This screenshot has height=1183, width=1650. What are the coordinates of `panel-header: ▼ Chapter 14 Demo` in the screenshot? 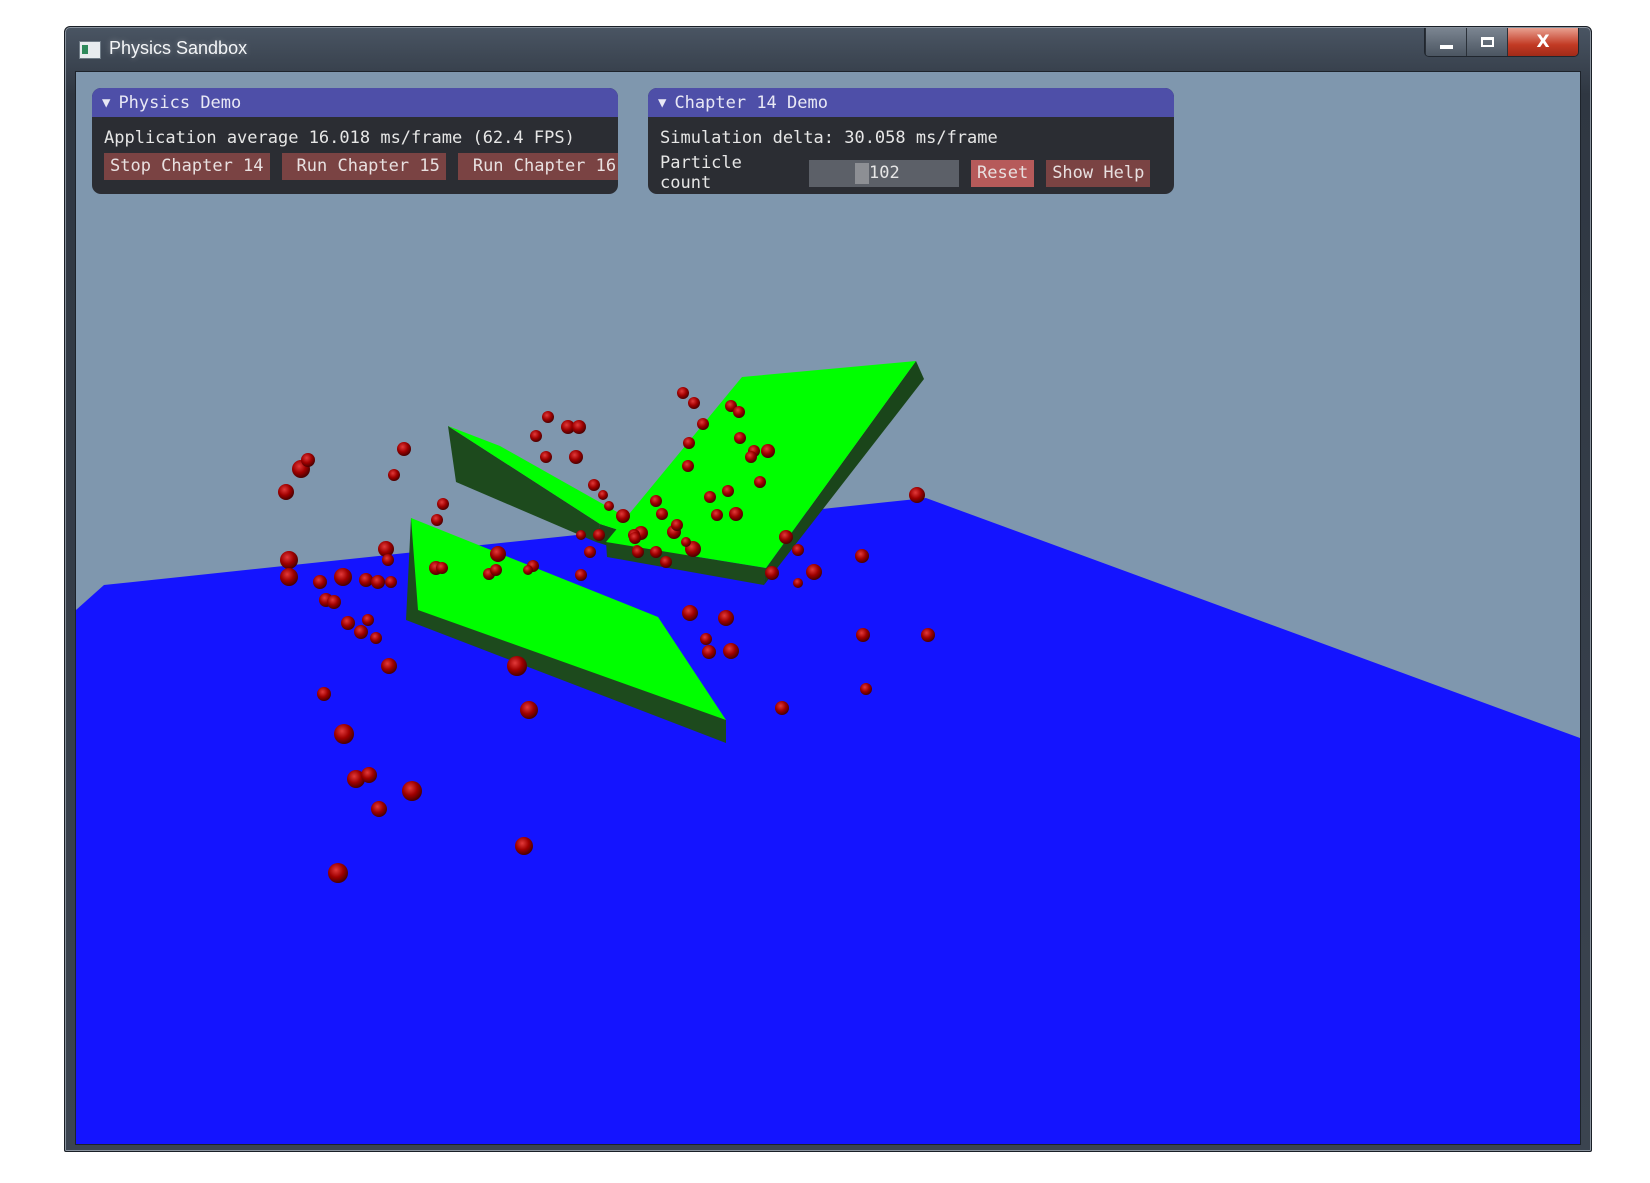 It's located at (911, 102).